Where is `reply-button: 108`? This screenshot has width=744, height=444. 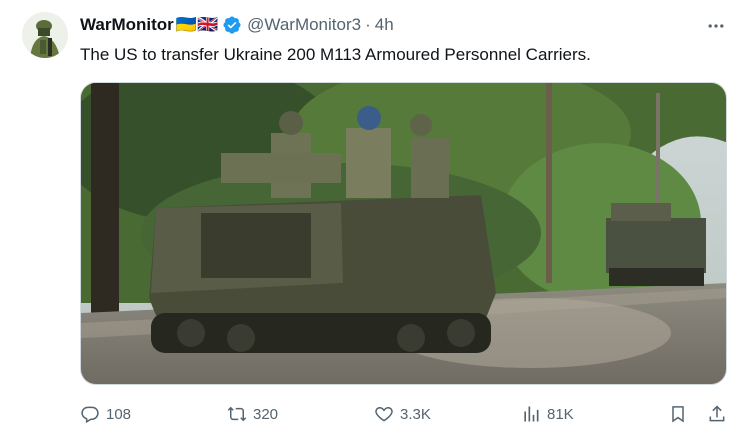
reply-button: 108 is located at coordinates (105, 414).